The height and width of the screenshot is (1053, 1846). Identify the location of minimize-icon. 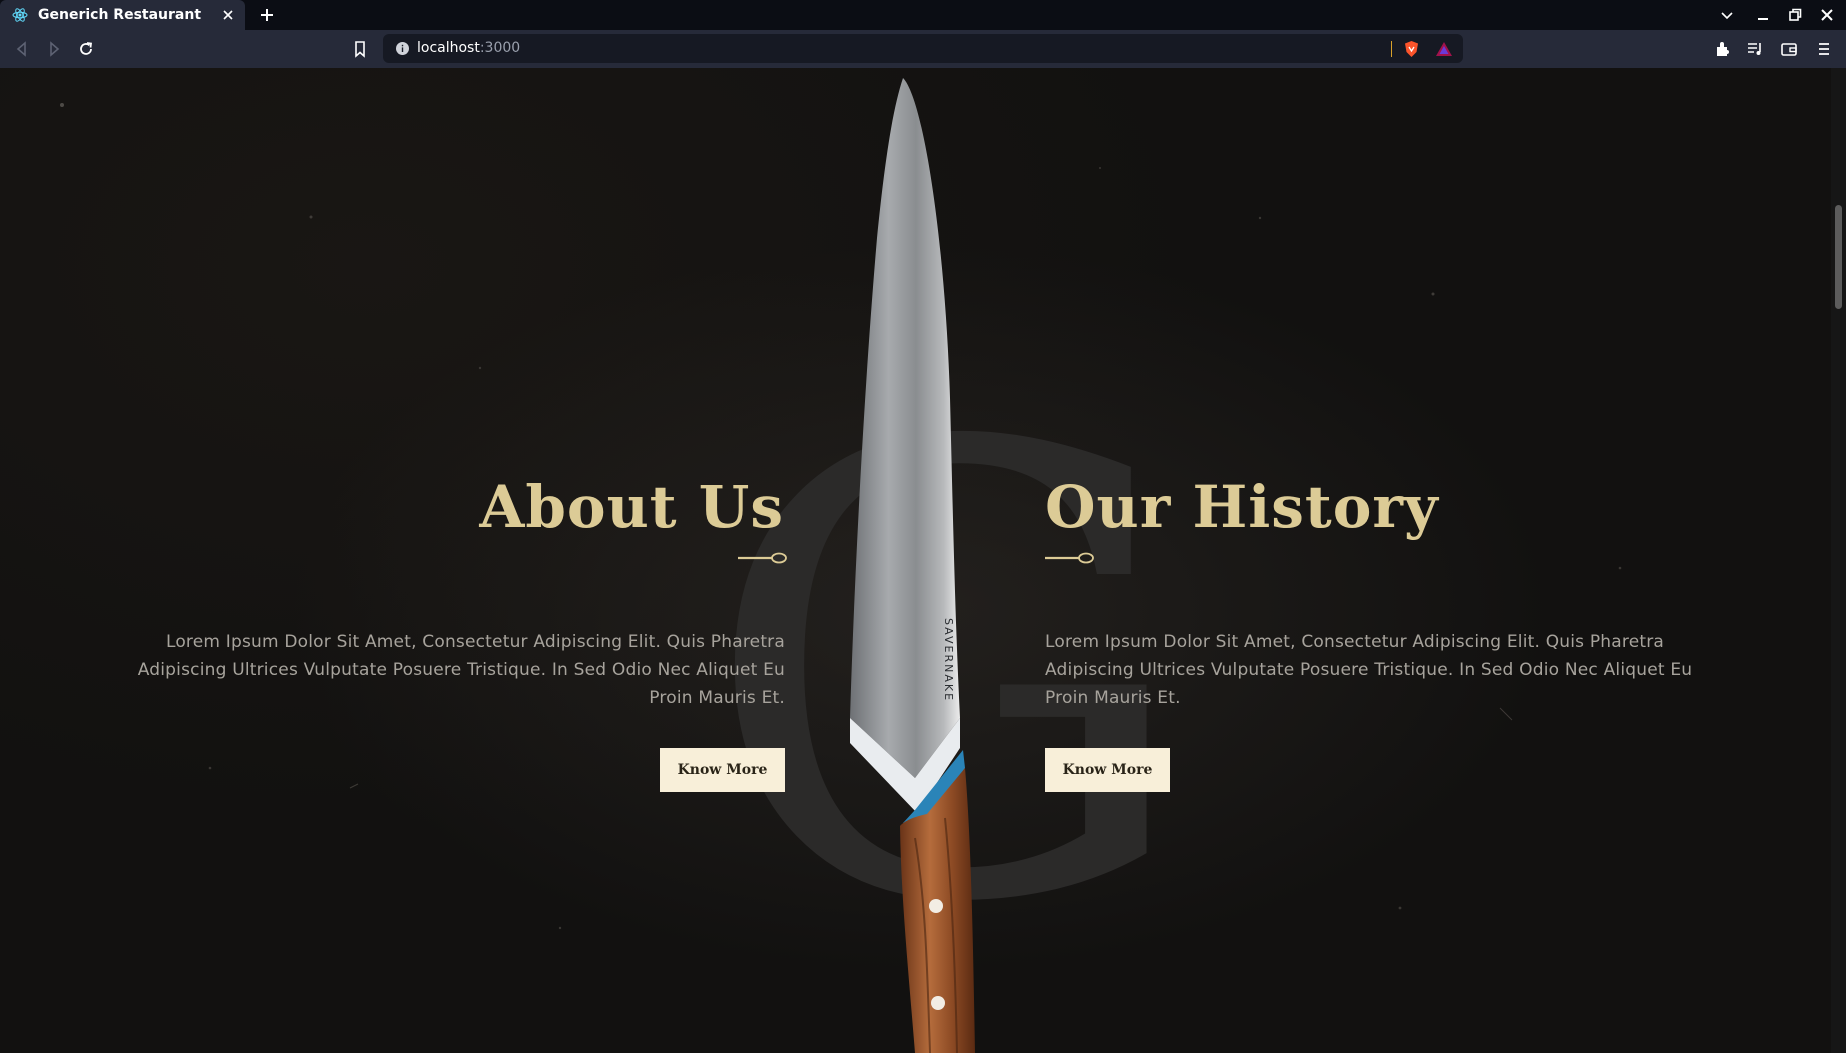
(1763, 15).